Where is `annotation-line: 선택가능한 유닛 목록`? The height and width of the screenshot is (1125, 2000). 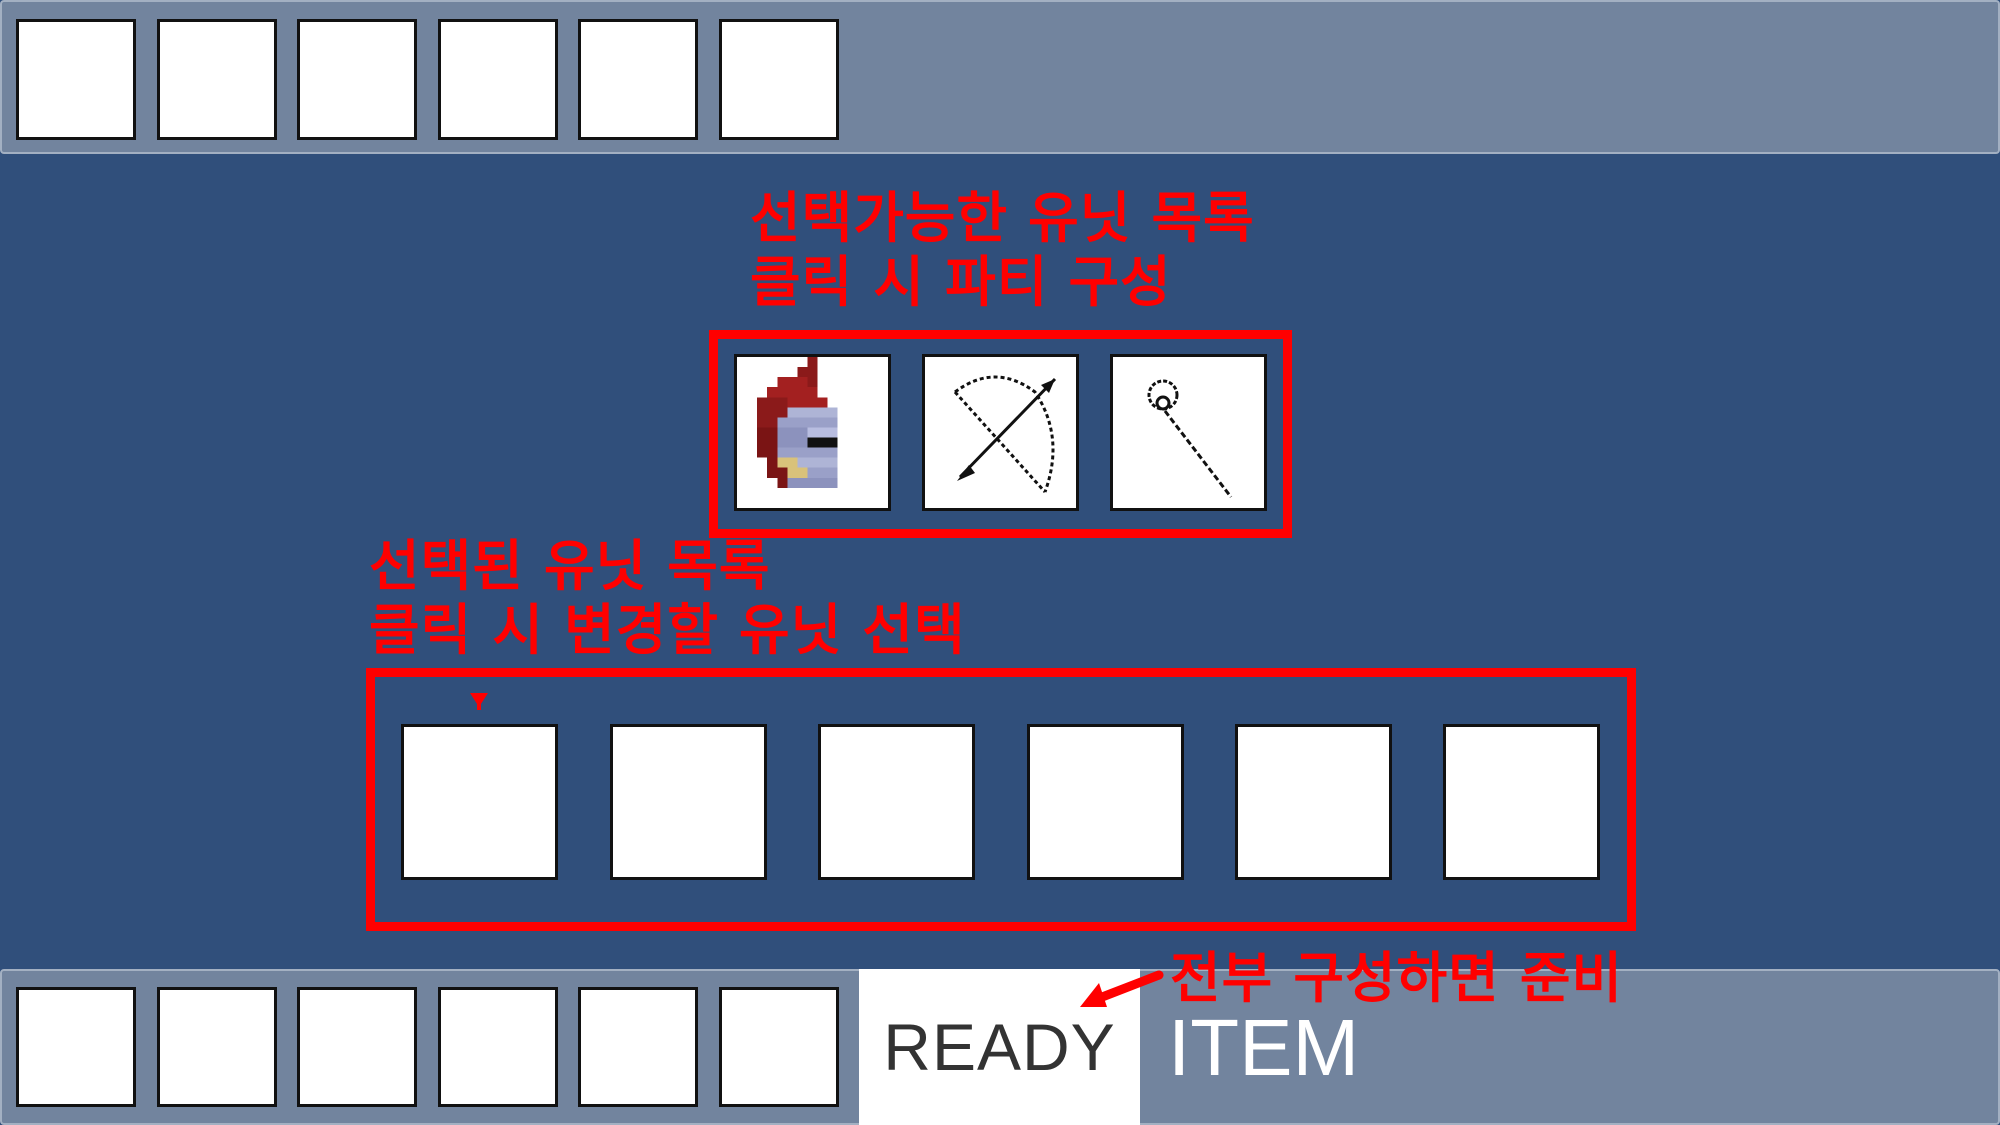 annotation-line: 선택가능한 유닛 목록 is located at coordinates (1002, 218).